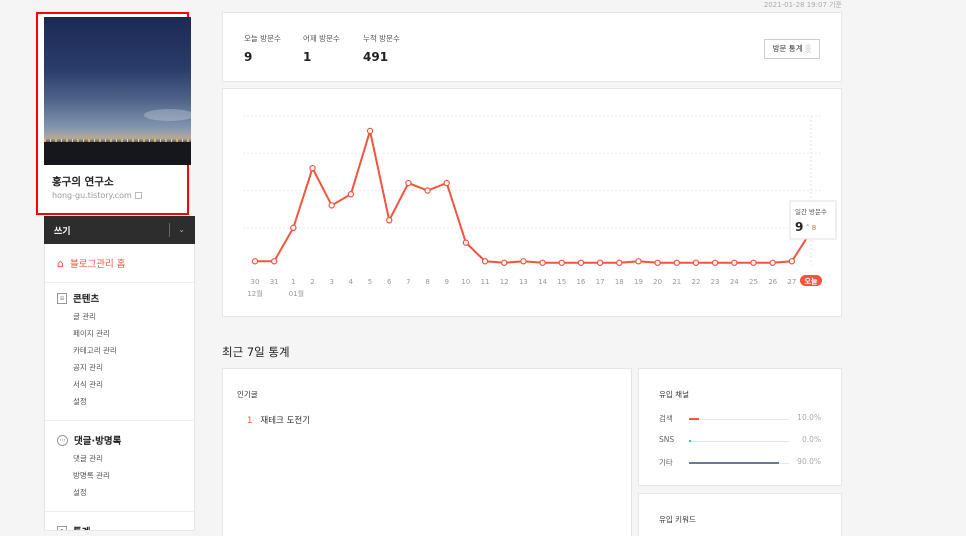  What do you see at coordinates (98, 441) in the screenshot?
I see `menu-section-title: 댓글·방명록` at bounding box center [98, 441].